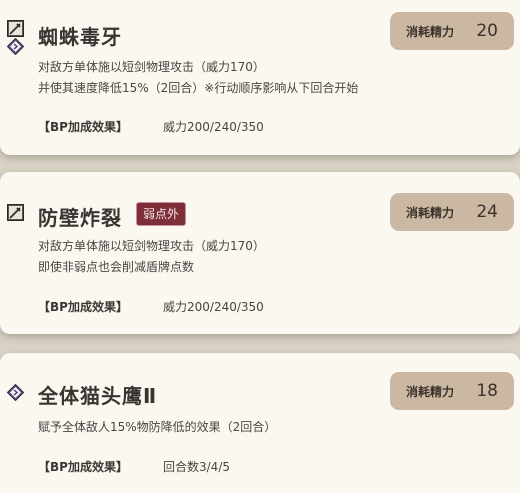 The image size is (520, 493). I want to click on cost-value: 24, so click(487, 212).